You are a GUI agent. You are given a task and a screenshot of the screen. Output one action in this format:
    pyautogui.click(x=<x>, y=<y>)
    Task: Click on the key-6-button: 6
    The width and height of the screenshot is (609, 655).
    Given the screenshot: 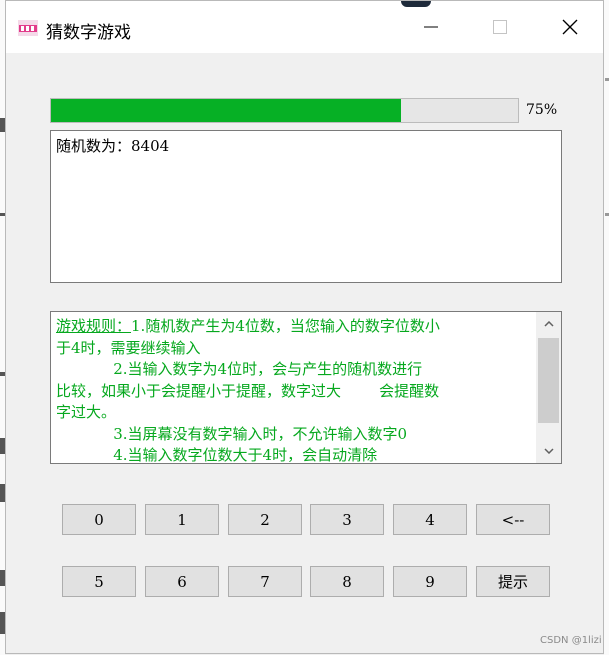 What is the action you would take?
    pyautogui.click(x=182, y=581)
    